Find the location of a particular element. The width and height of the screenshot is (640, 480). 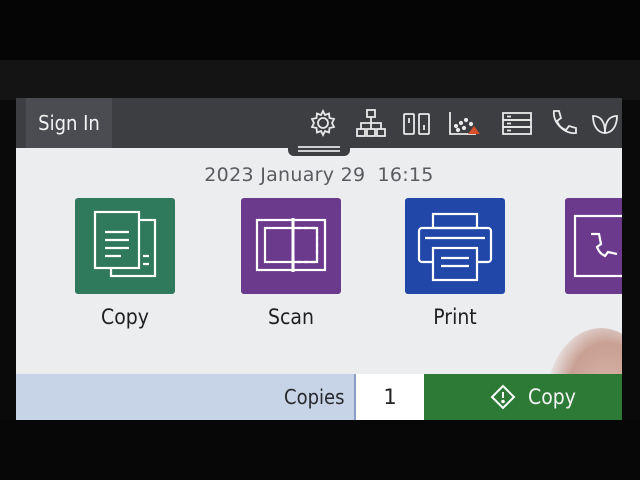

start-copy-label: Copy is located at coordinates (552, 397).